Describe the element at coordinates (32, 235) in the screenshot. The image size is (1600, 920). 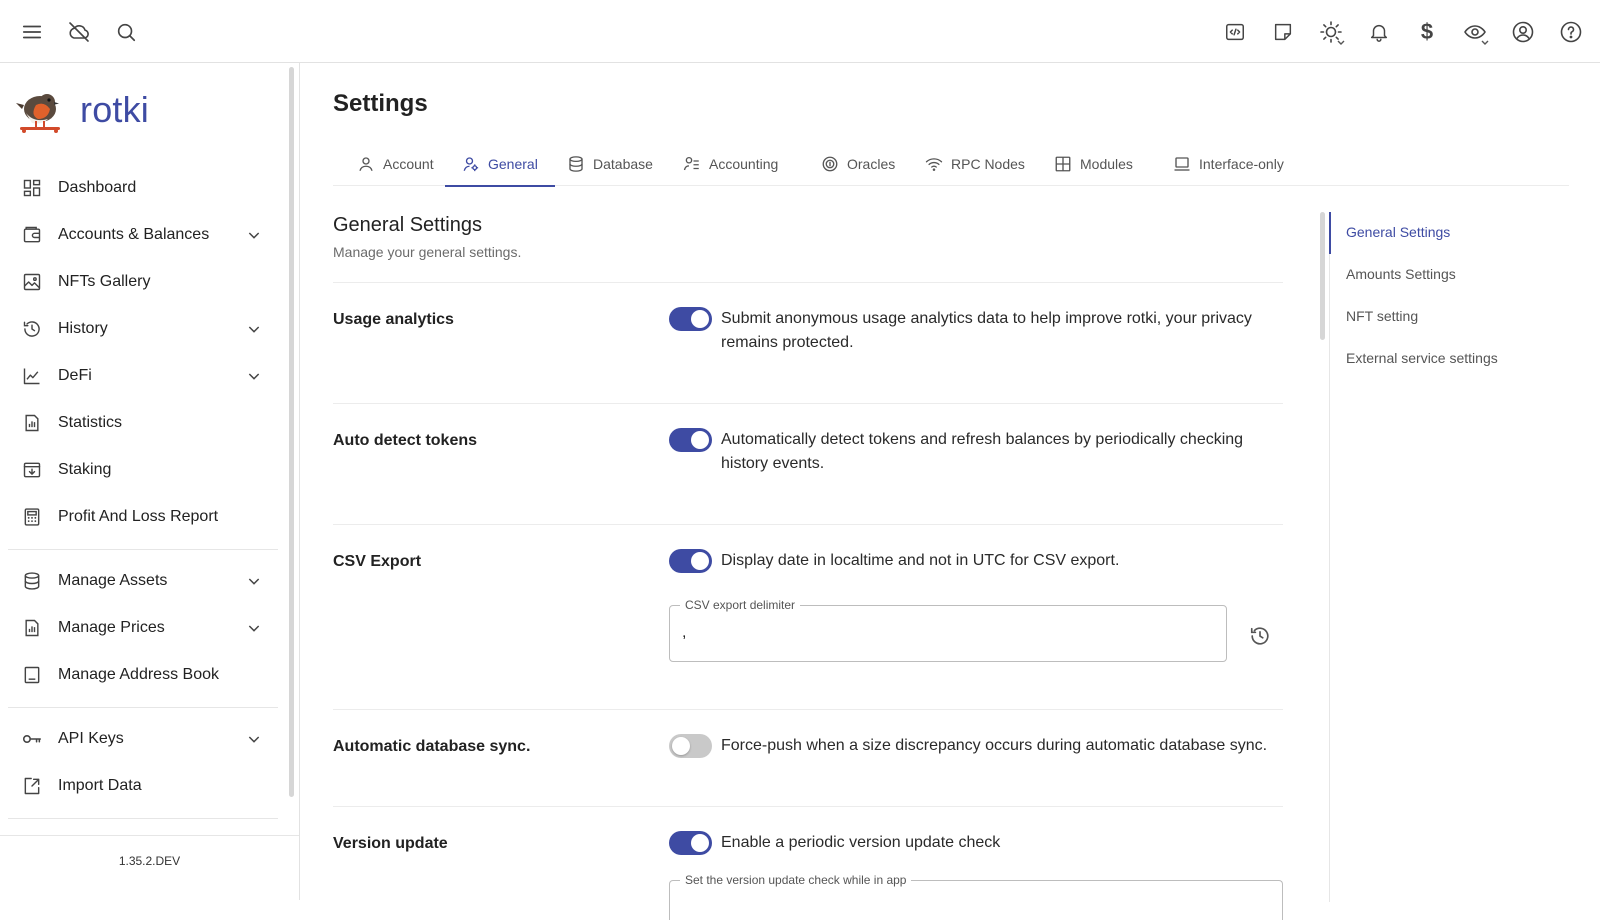
I see `wallet-icon` at that location.